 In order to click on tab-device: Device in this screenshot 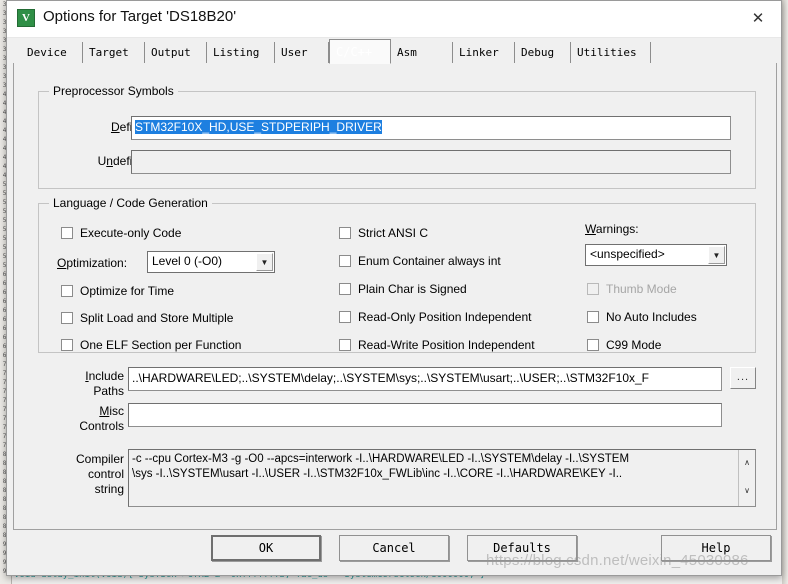, I will do `click(52, 52)`.